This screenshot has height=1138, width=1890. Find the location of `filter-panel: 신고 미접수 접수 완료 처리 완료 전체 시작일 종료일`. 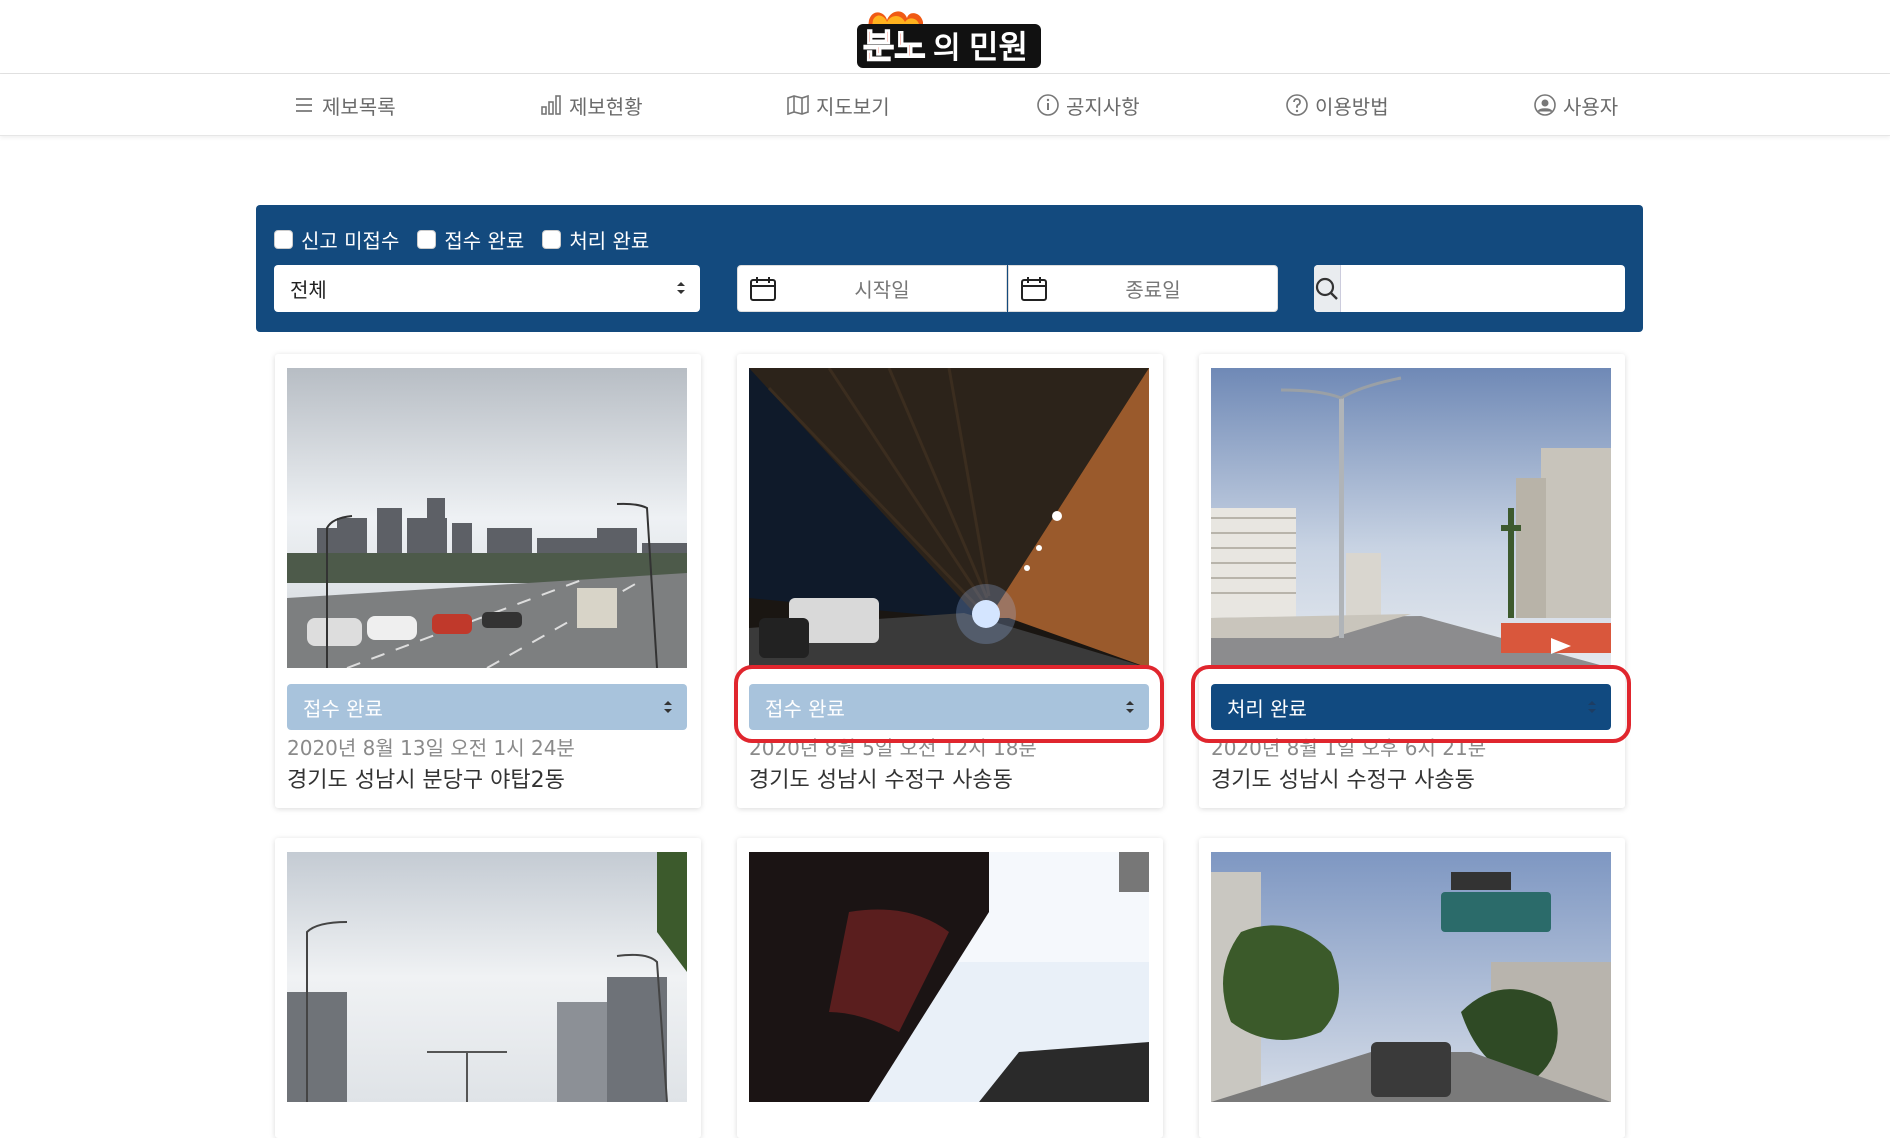

filter-panel: 신고 미접수 접수 완료 처리 완료 전체 시작일 종료일 is located at coordinates (949, 268).